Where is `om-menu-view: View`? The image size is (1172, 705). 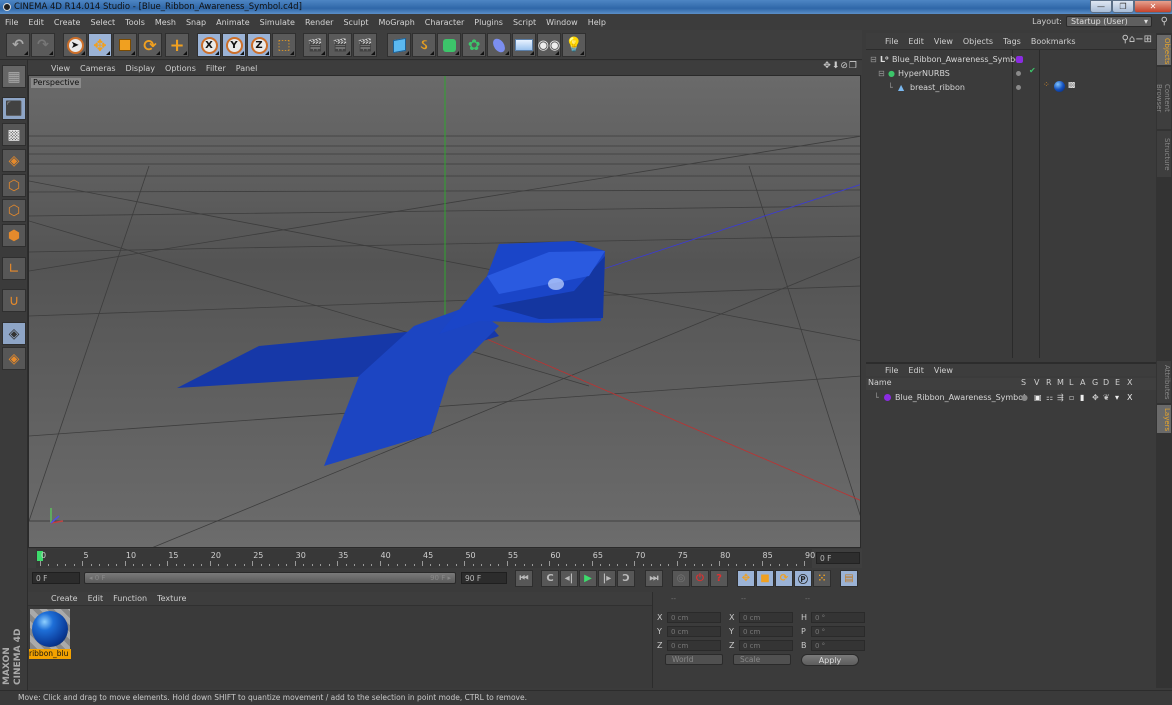 om-menu-view: View is located at coordinates (943, 41).